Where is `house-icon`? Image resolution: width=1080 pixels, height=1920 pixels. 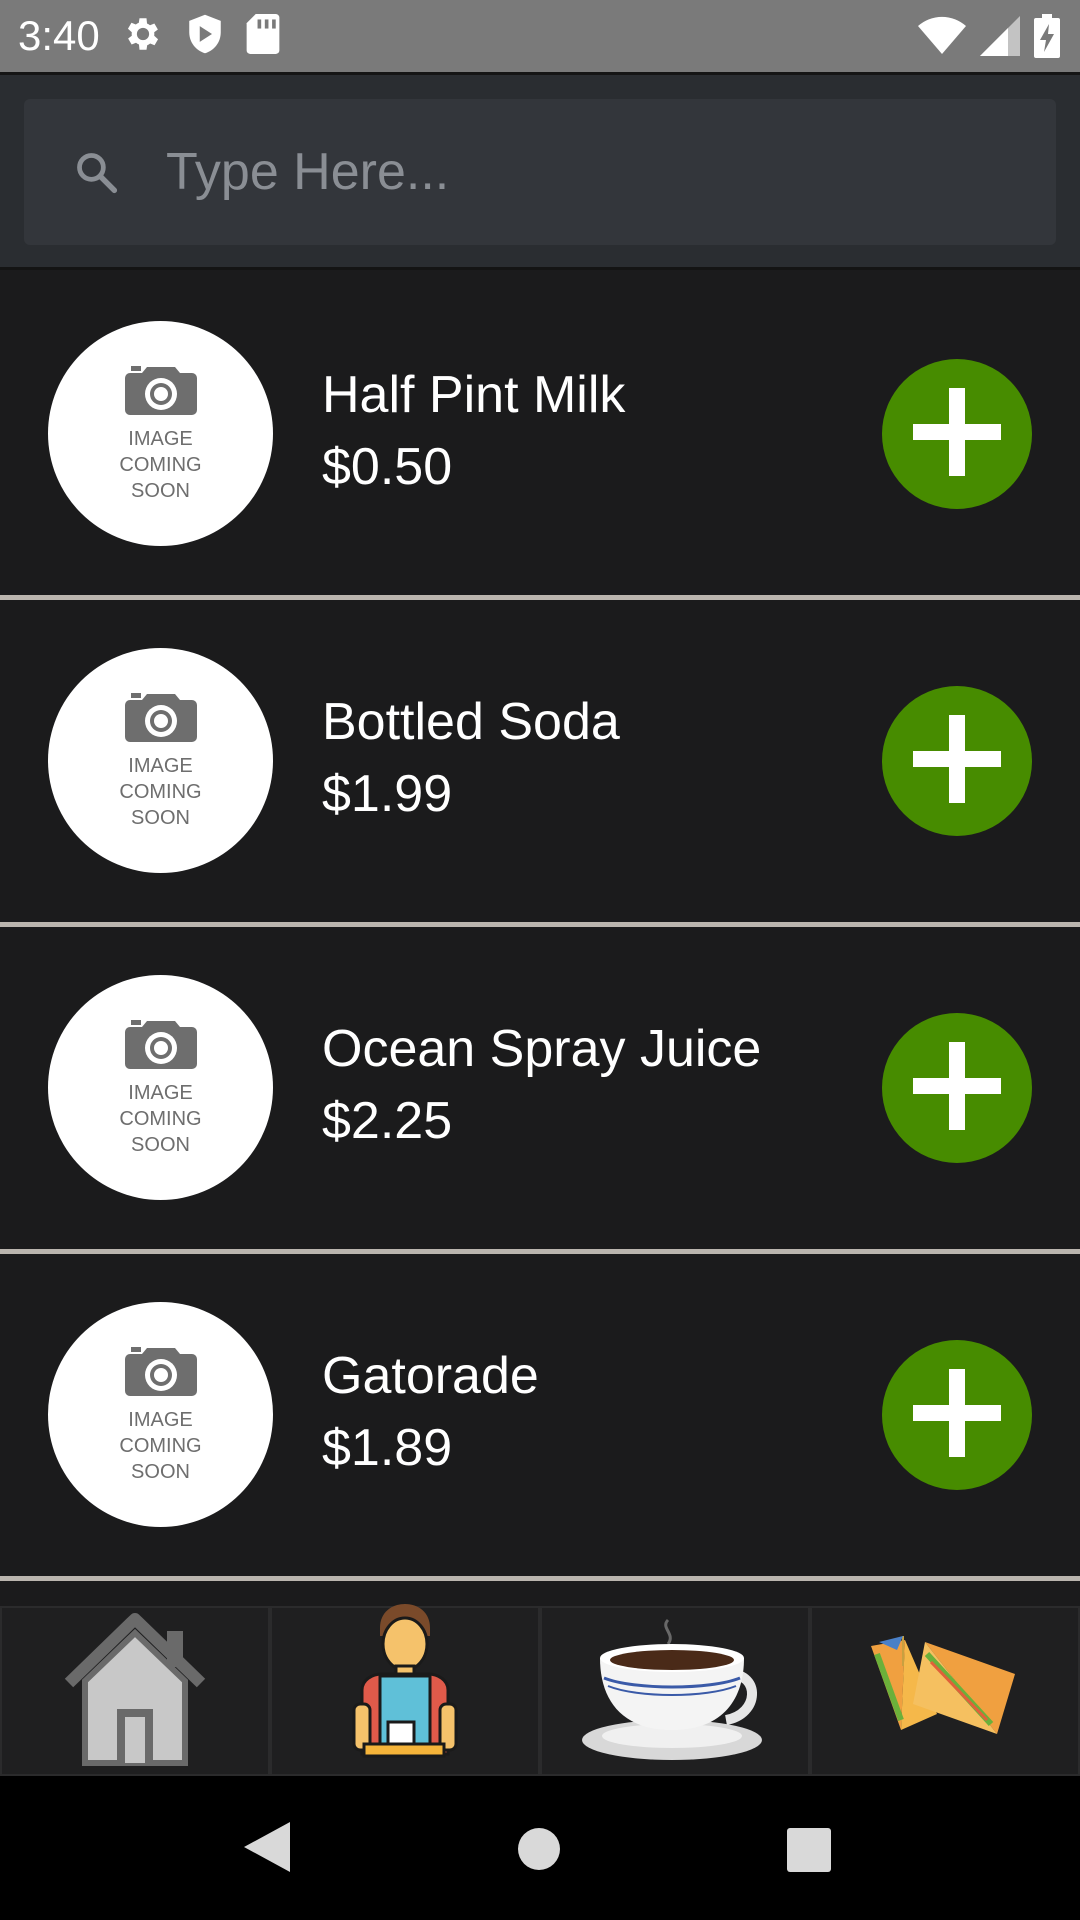
house-icon is located at coordinates (135, 1691).